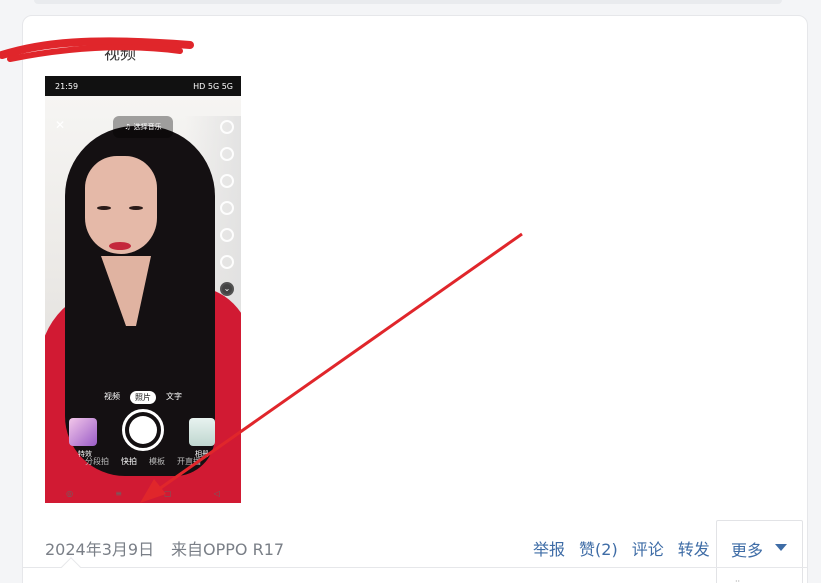 The image size is (821, 583). What do you see at coordinates (621, 548) in the screenshot?
I see `post-actions: 举报 赞(2) 评论 转发` at bounding box center [621, 548].